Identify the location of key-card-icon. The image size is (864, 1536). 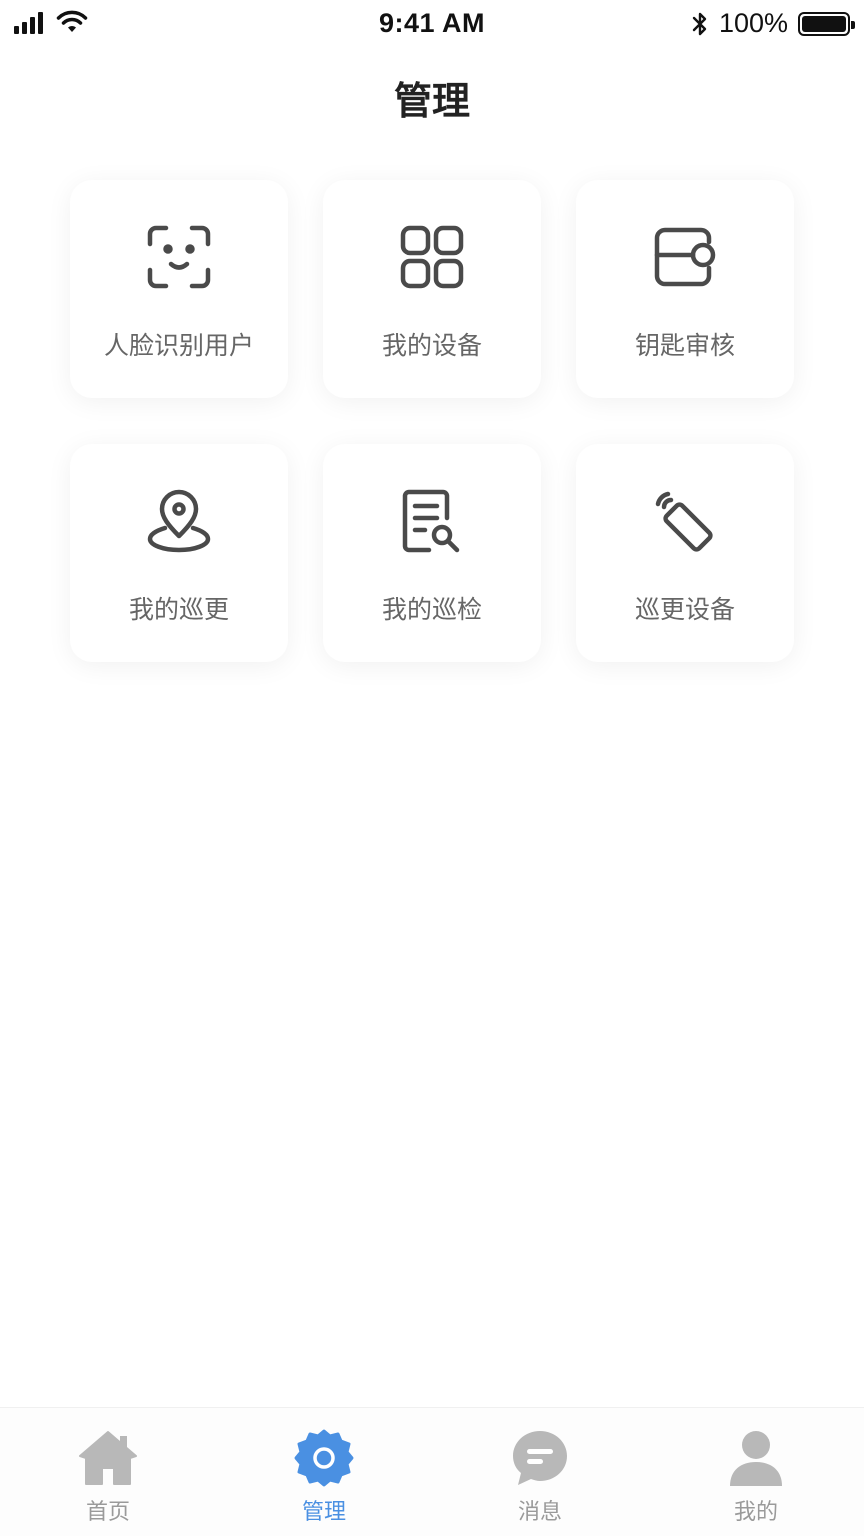
(685, 257).